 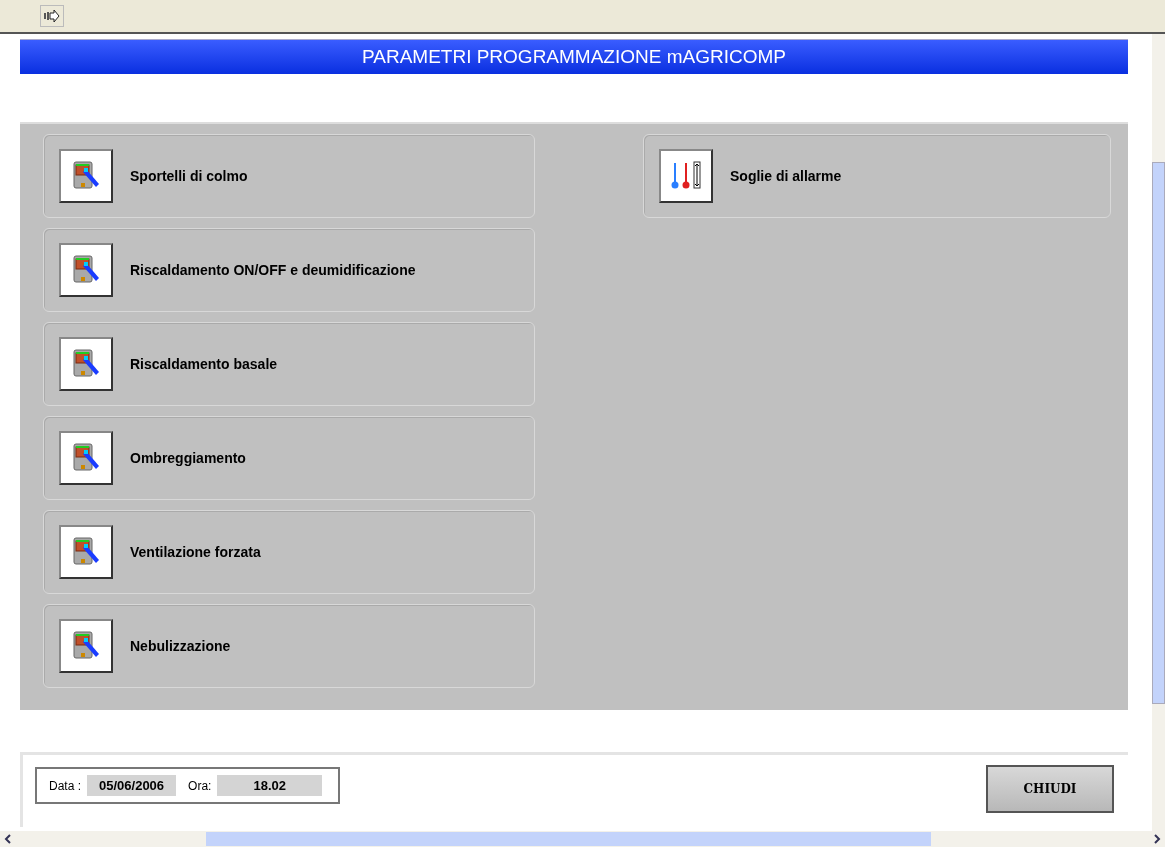 What do you see at coordinates (786, 176) in the screenshot?
I see `item-label: Soglie di allarme` at bounding box center [786, 176].